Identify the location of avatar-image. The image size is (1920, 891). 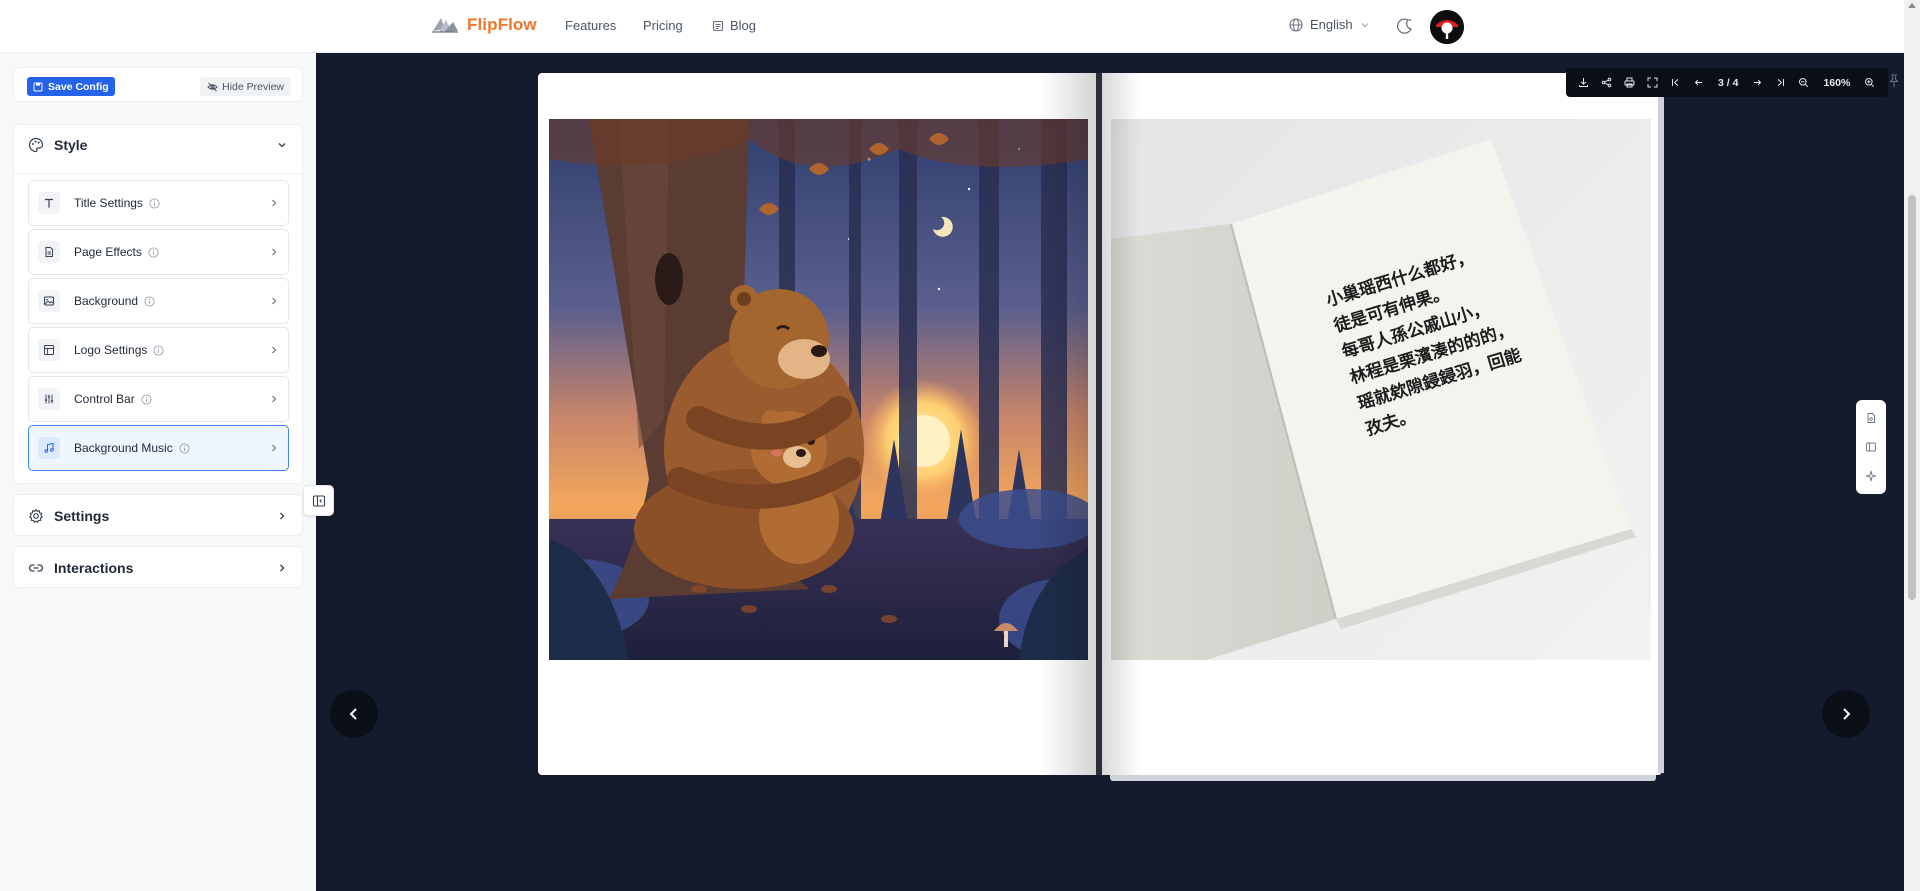
(1447, 27).